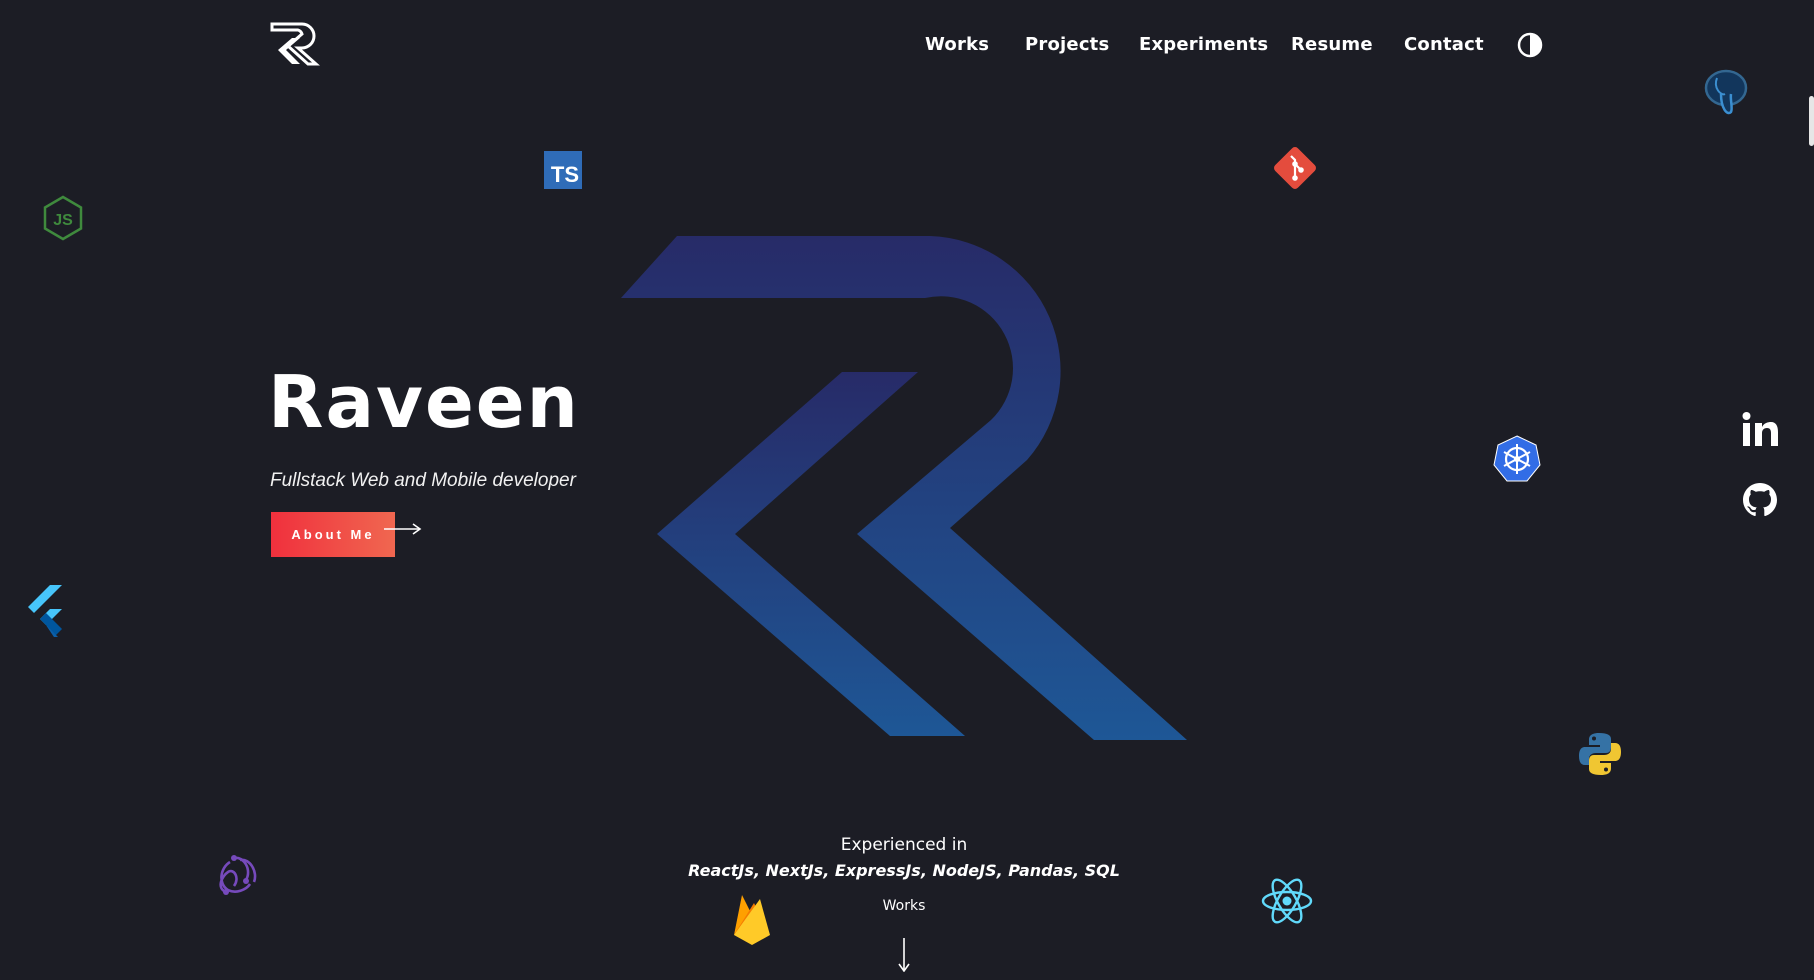 Image resolution: width=1814 pixels, height=980 pixels. I want to click on arrow-right-icon, so click(403, 529).